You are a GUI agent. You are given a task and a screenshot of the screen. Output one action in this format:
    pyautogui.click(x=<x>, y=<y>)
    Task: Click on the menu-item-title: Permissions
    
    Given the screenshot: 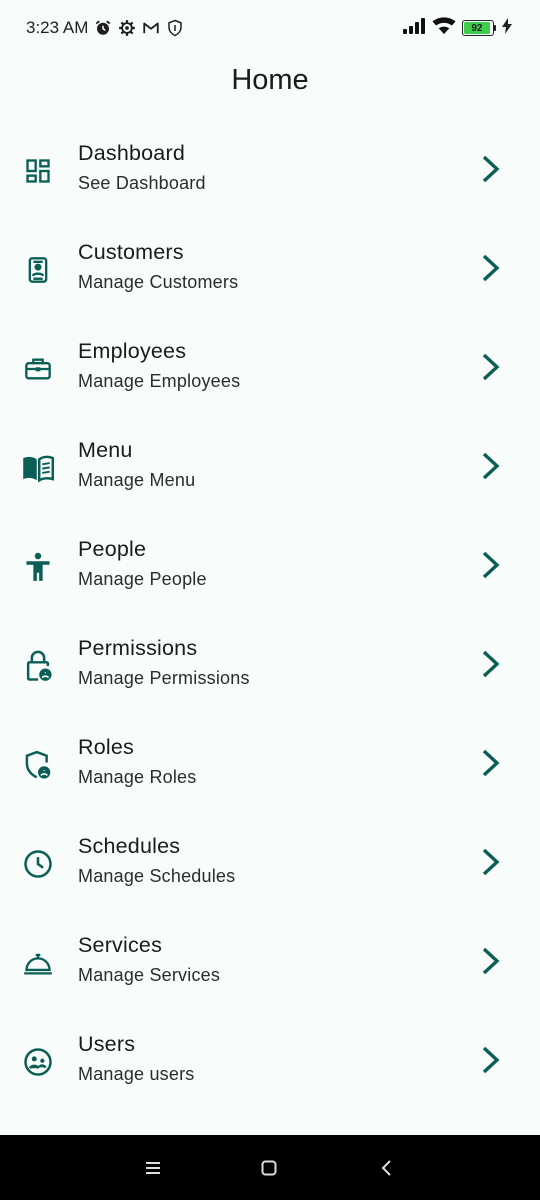 What is the action you would take?
    pyautogui.click(x=138, y=648)
    